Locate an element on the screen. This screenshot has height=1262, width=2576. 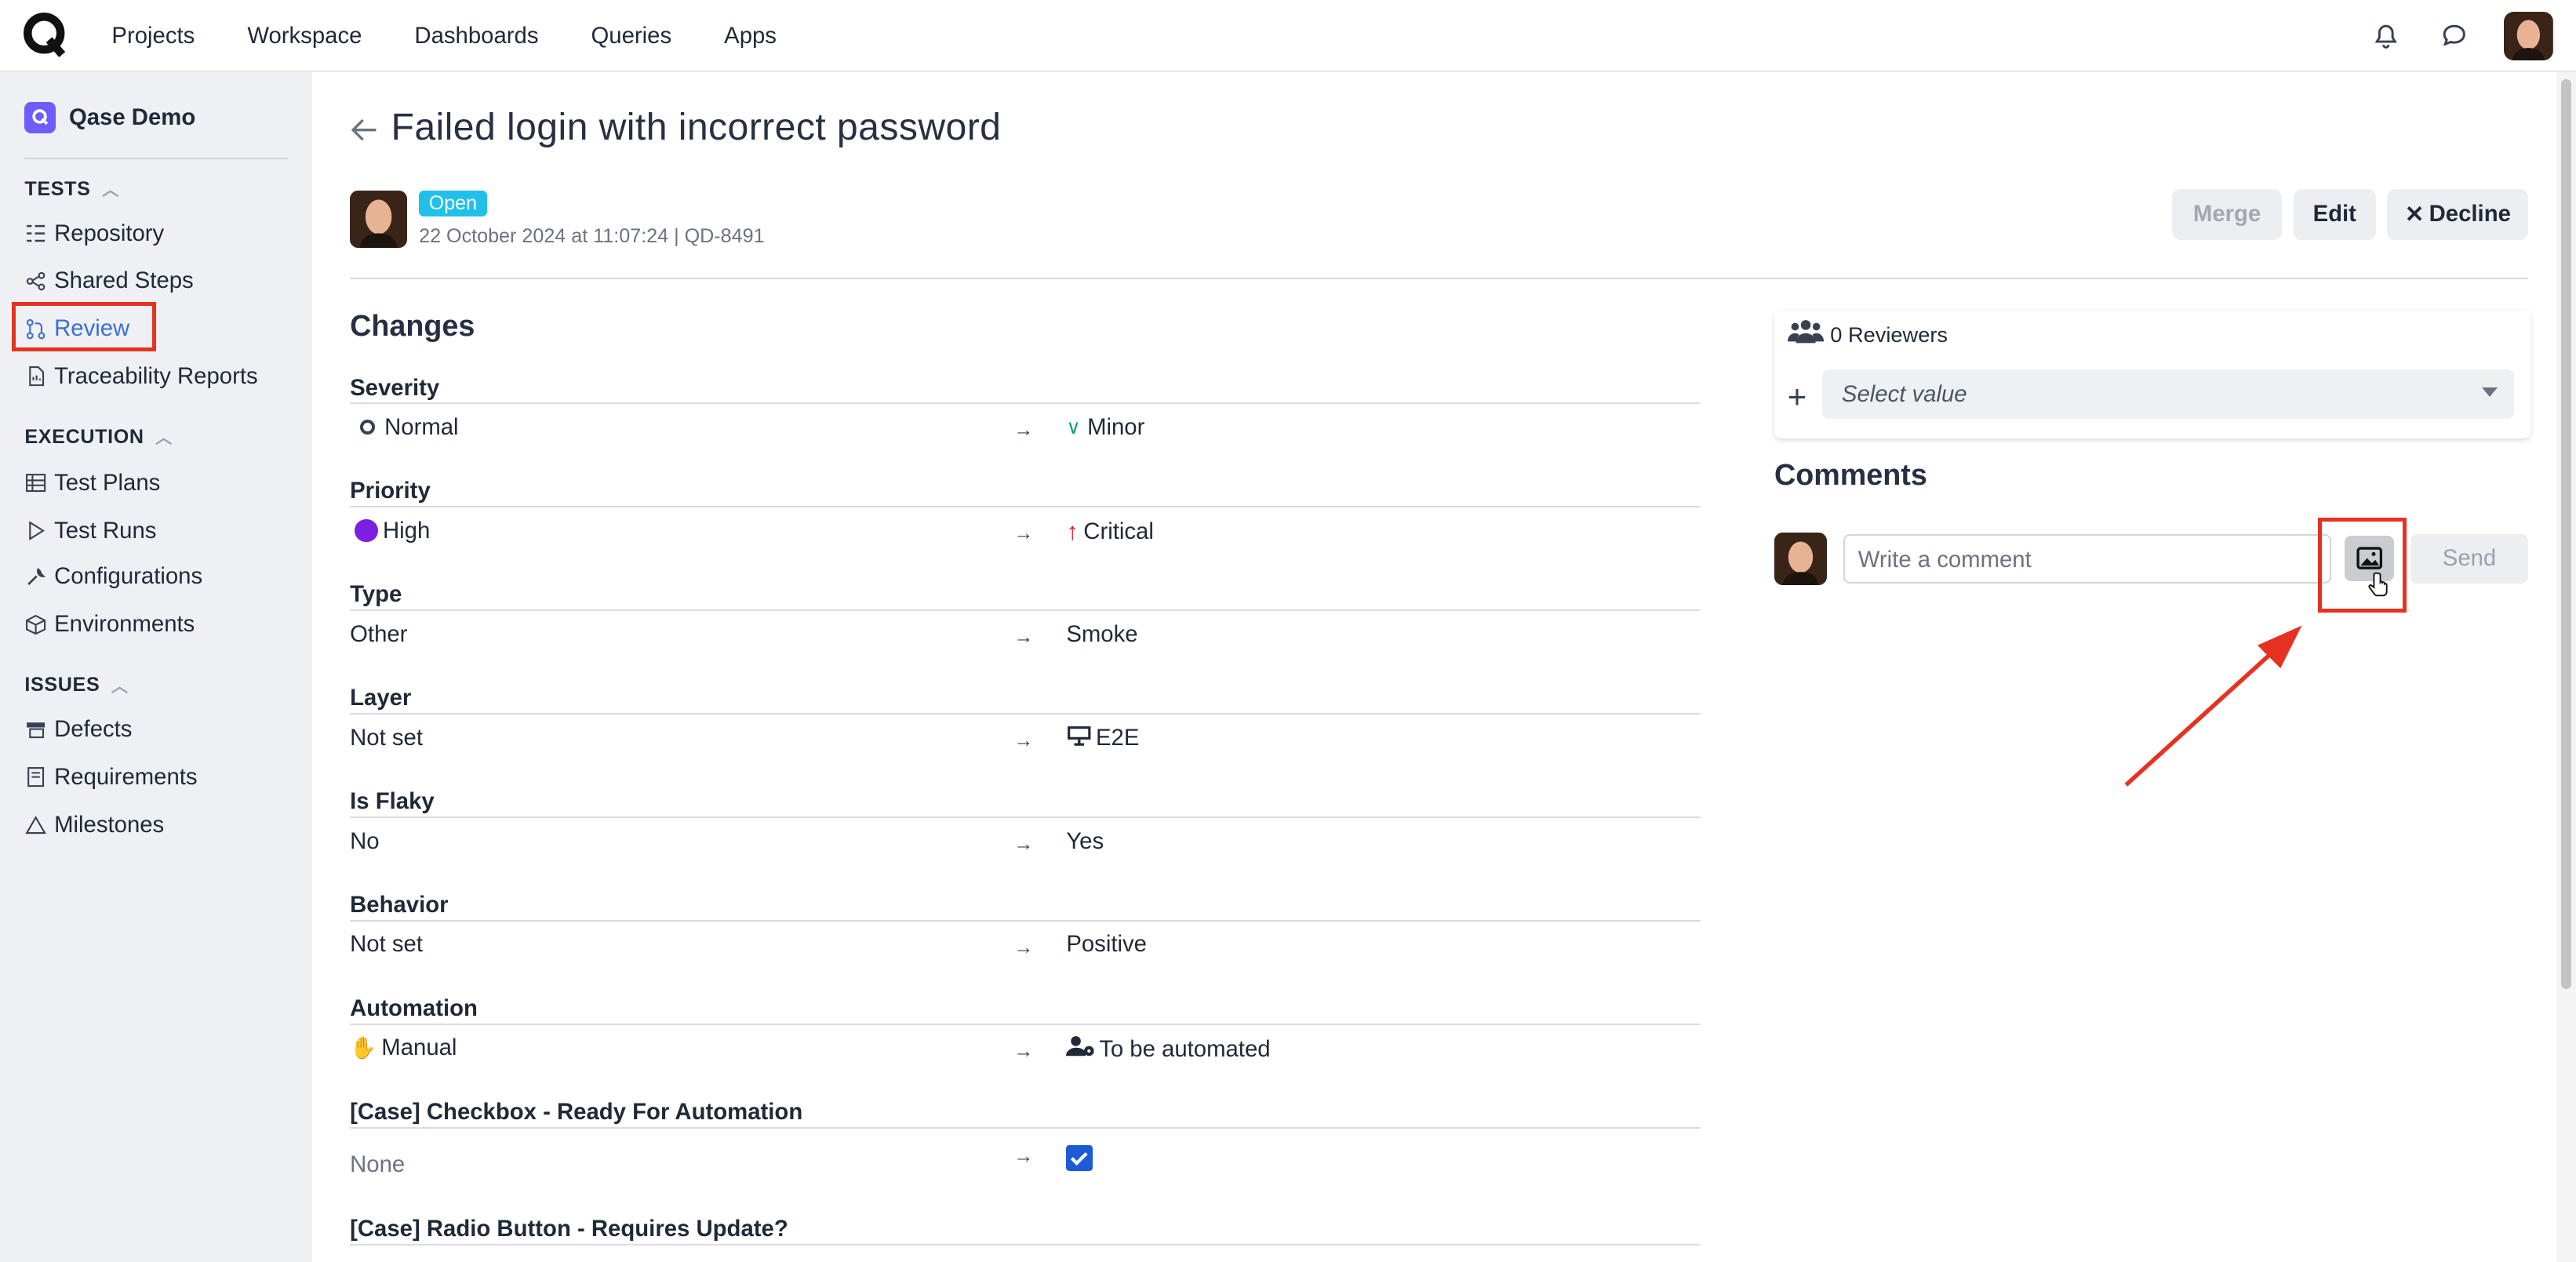
reviewer-select: Select value is located at coordinates (2167, 394).